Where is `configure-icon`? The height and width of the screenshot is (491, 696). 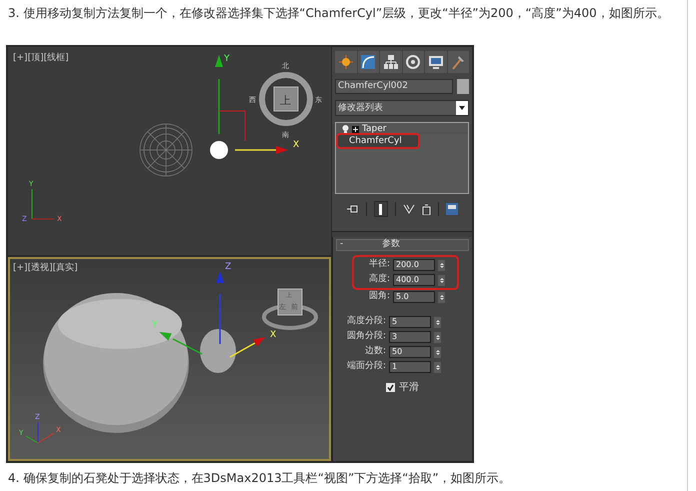 configure-icon is located at coordinates (452, 209).